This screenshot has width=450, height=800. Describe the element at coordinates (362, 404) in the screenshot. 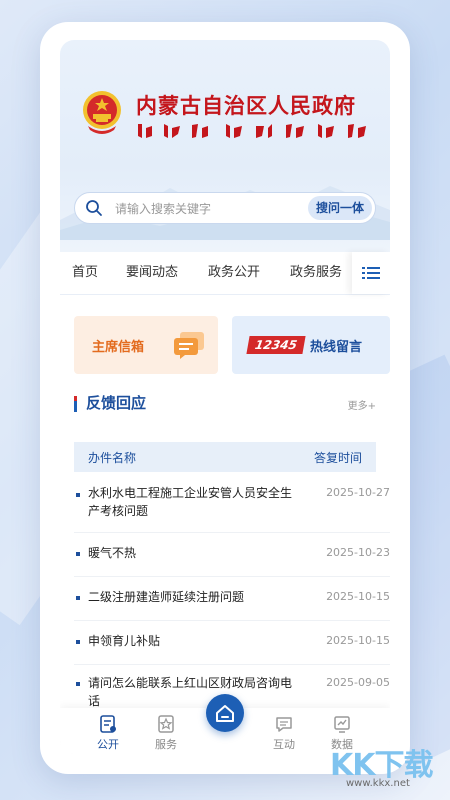

I see `more-link: 更多+` at that location.